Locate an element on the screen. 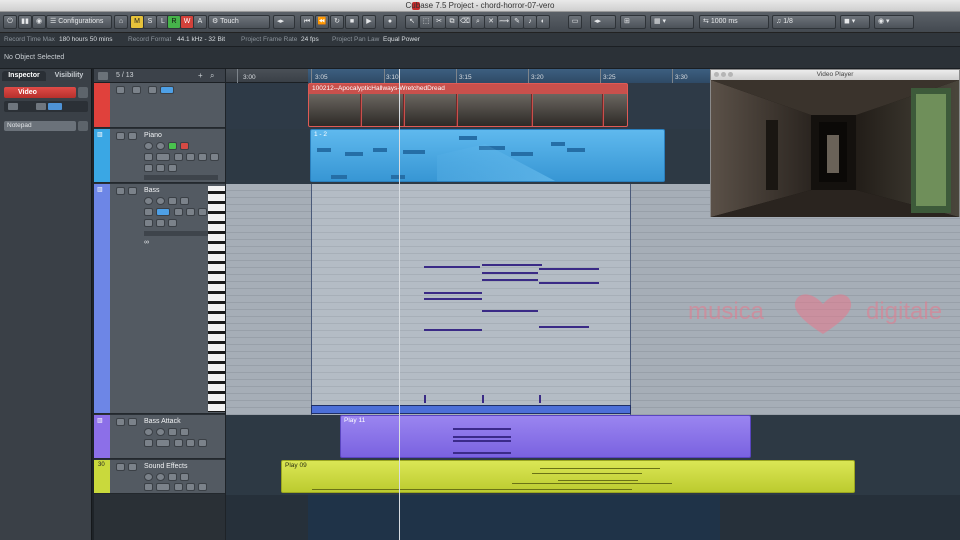 This screenshot has height=540, width=960. video-lock-button is located at coordinates (41, 106).